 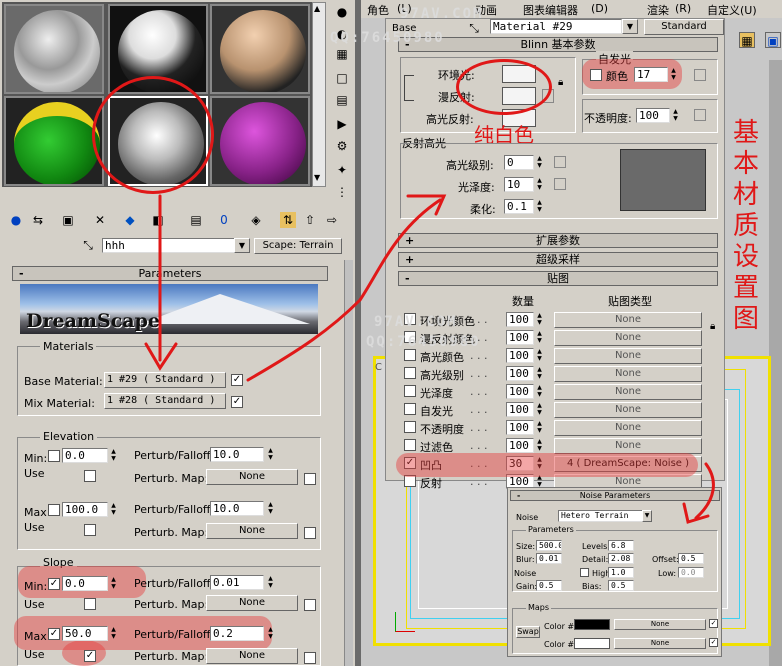 I want to click on watermark-qq-top: QQ:76450980, so click(x=387, y=38).